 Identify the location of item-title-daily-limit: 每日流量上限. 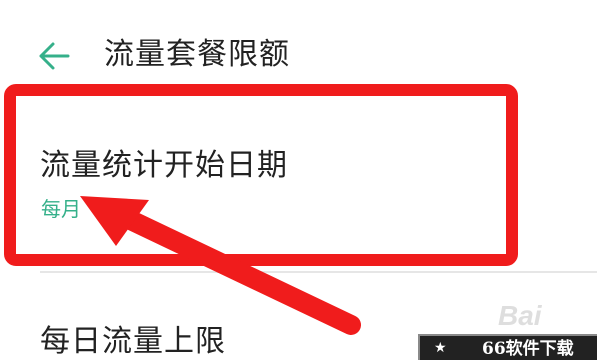
(133, 341).